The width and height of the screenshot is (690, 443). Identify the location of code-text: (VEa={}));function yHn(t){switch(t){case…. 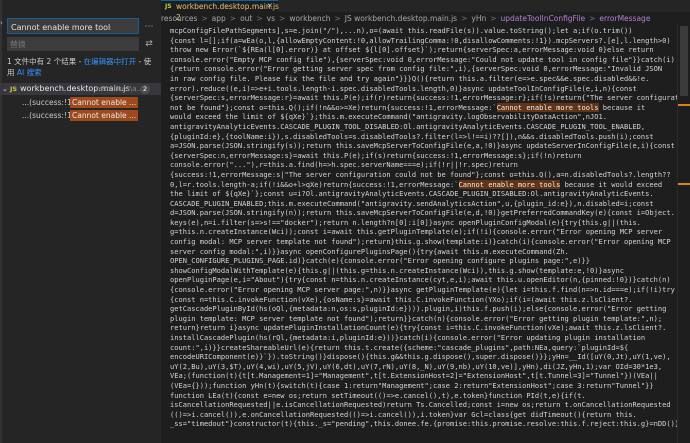
(412, 385).